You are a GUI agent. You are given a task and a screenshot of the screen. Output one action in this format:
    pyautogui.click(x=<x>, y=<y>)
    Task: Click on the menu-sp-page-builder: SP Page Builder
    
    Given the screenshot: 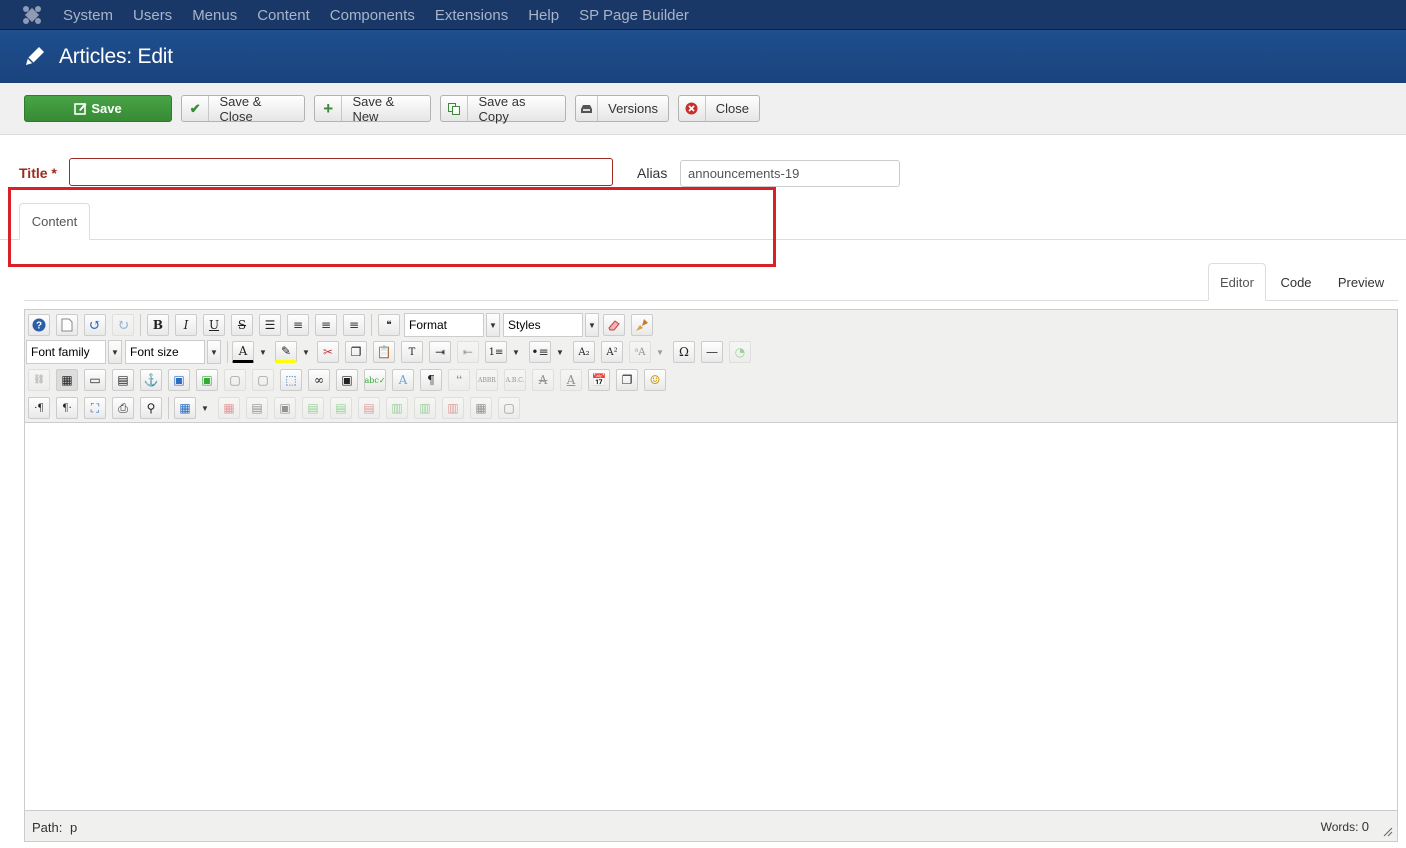 What is the action you would take?
    pyautogui.click(x=634, y=15)
    